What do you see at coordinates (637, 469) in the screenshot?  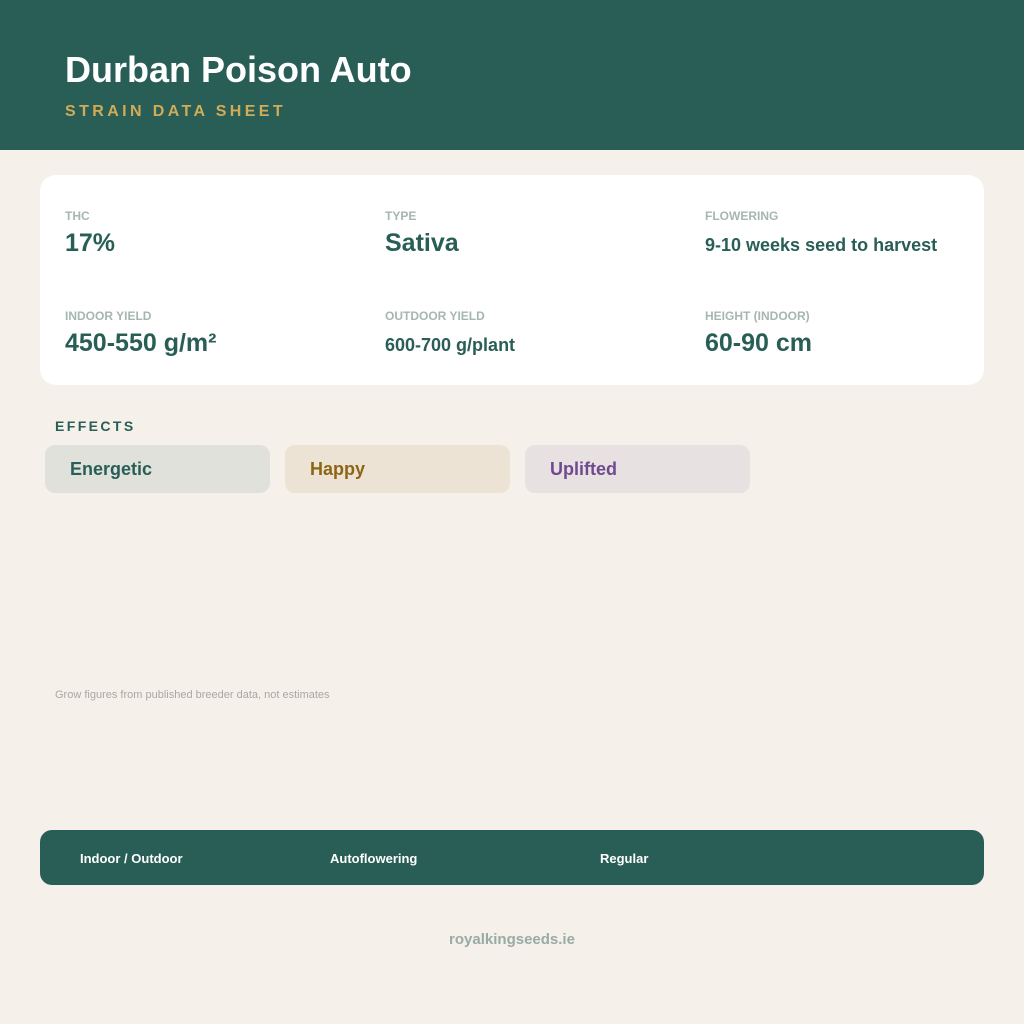 I see `effect-chip-uplifted: Uplifted` at bounding box center [637, 469].